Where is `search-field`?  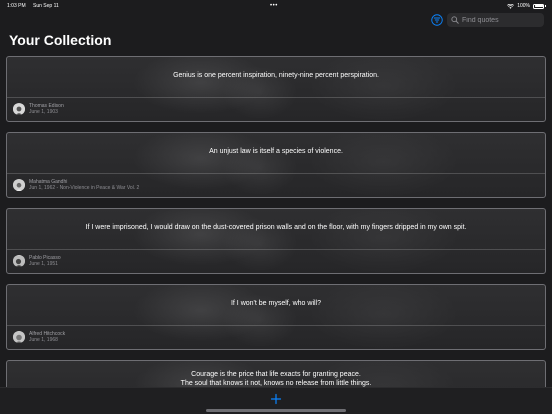
search-field is located at coordinates (495, 20).